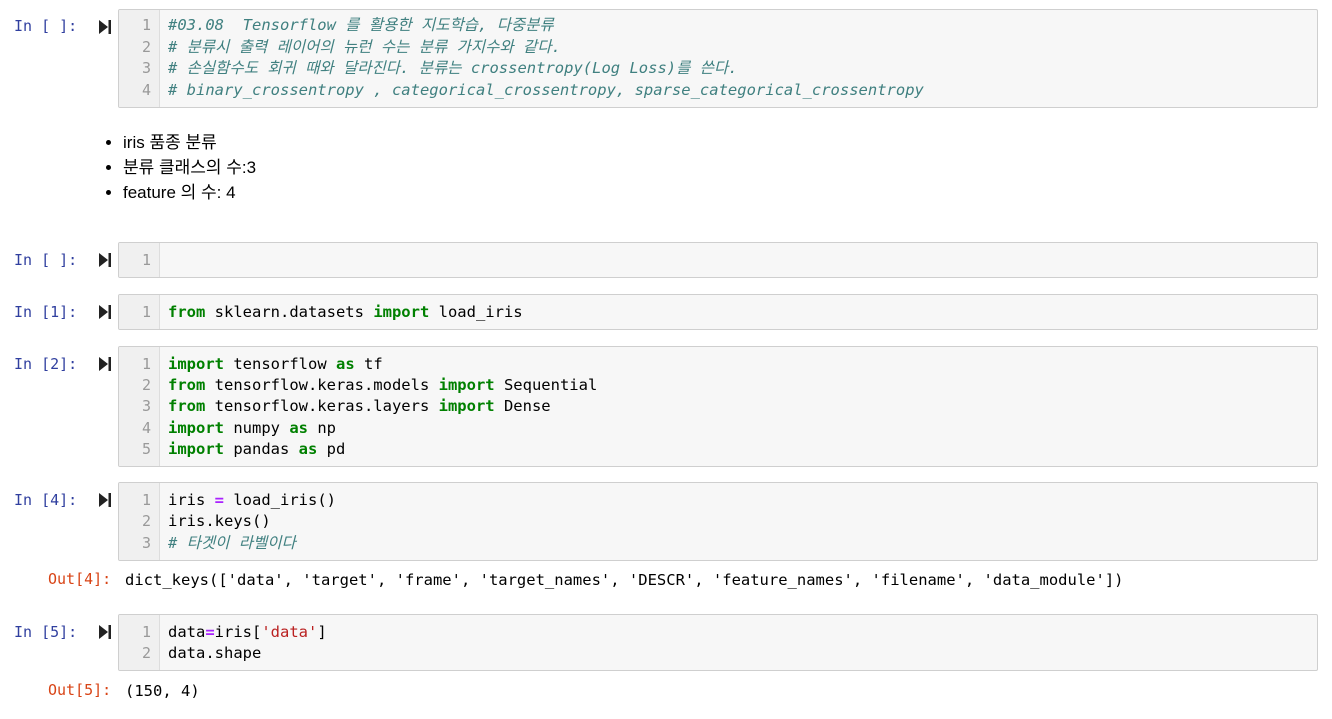 This screenshot has width=1332, height=719. I want to click on code-line: # 분류시 출력 레이어의 뉴런 수는 분류 가지수와 같다., so click(364, 47).